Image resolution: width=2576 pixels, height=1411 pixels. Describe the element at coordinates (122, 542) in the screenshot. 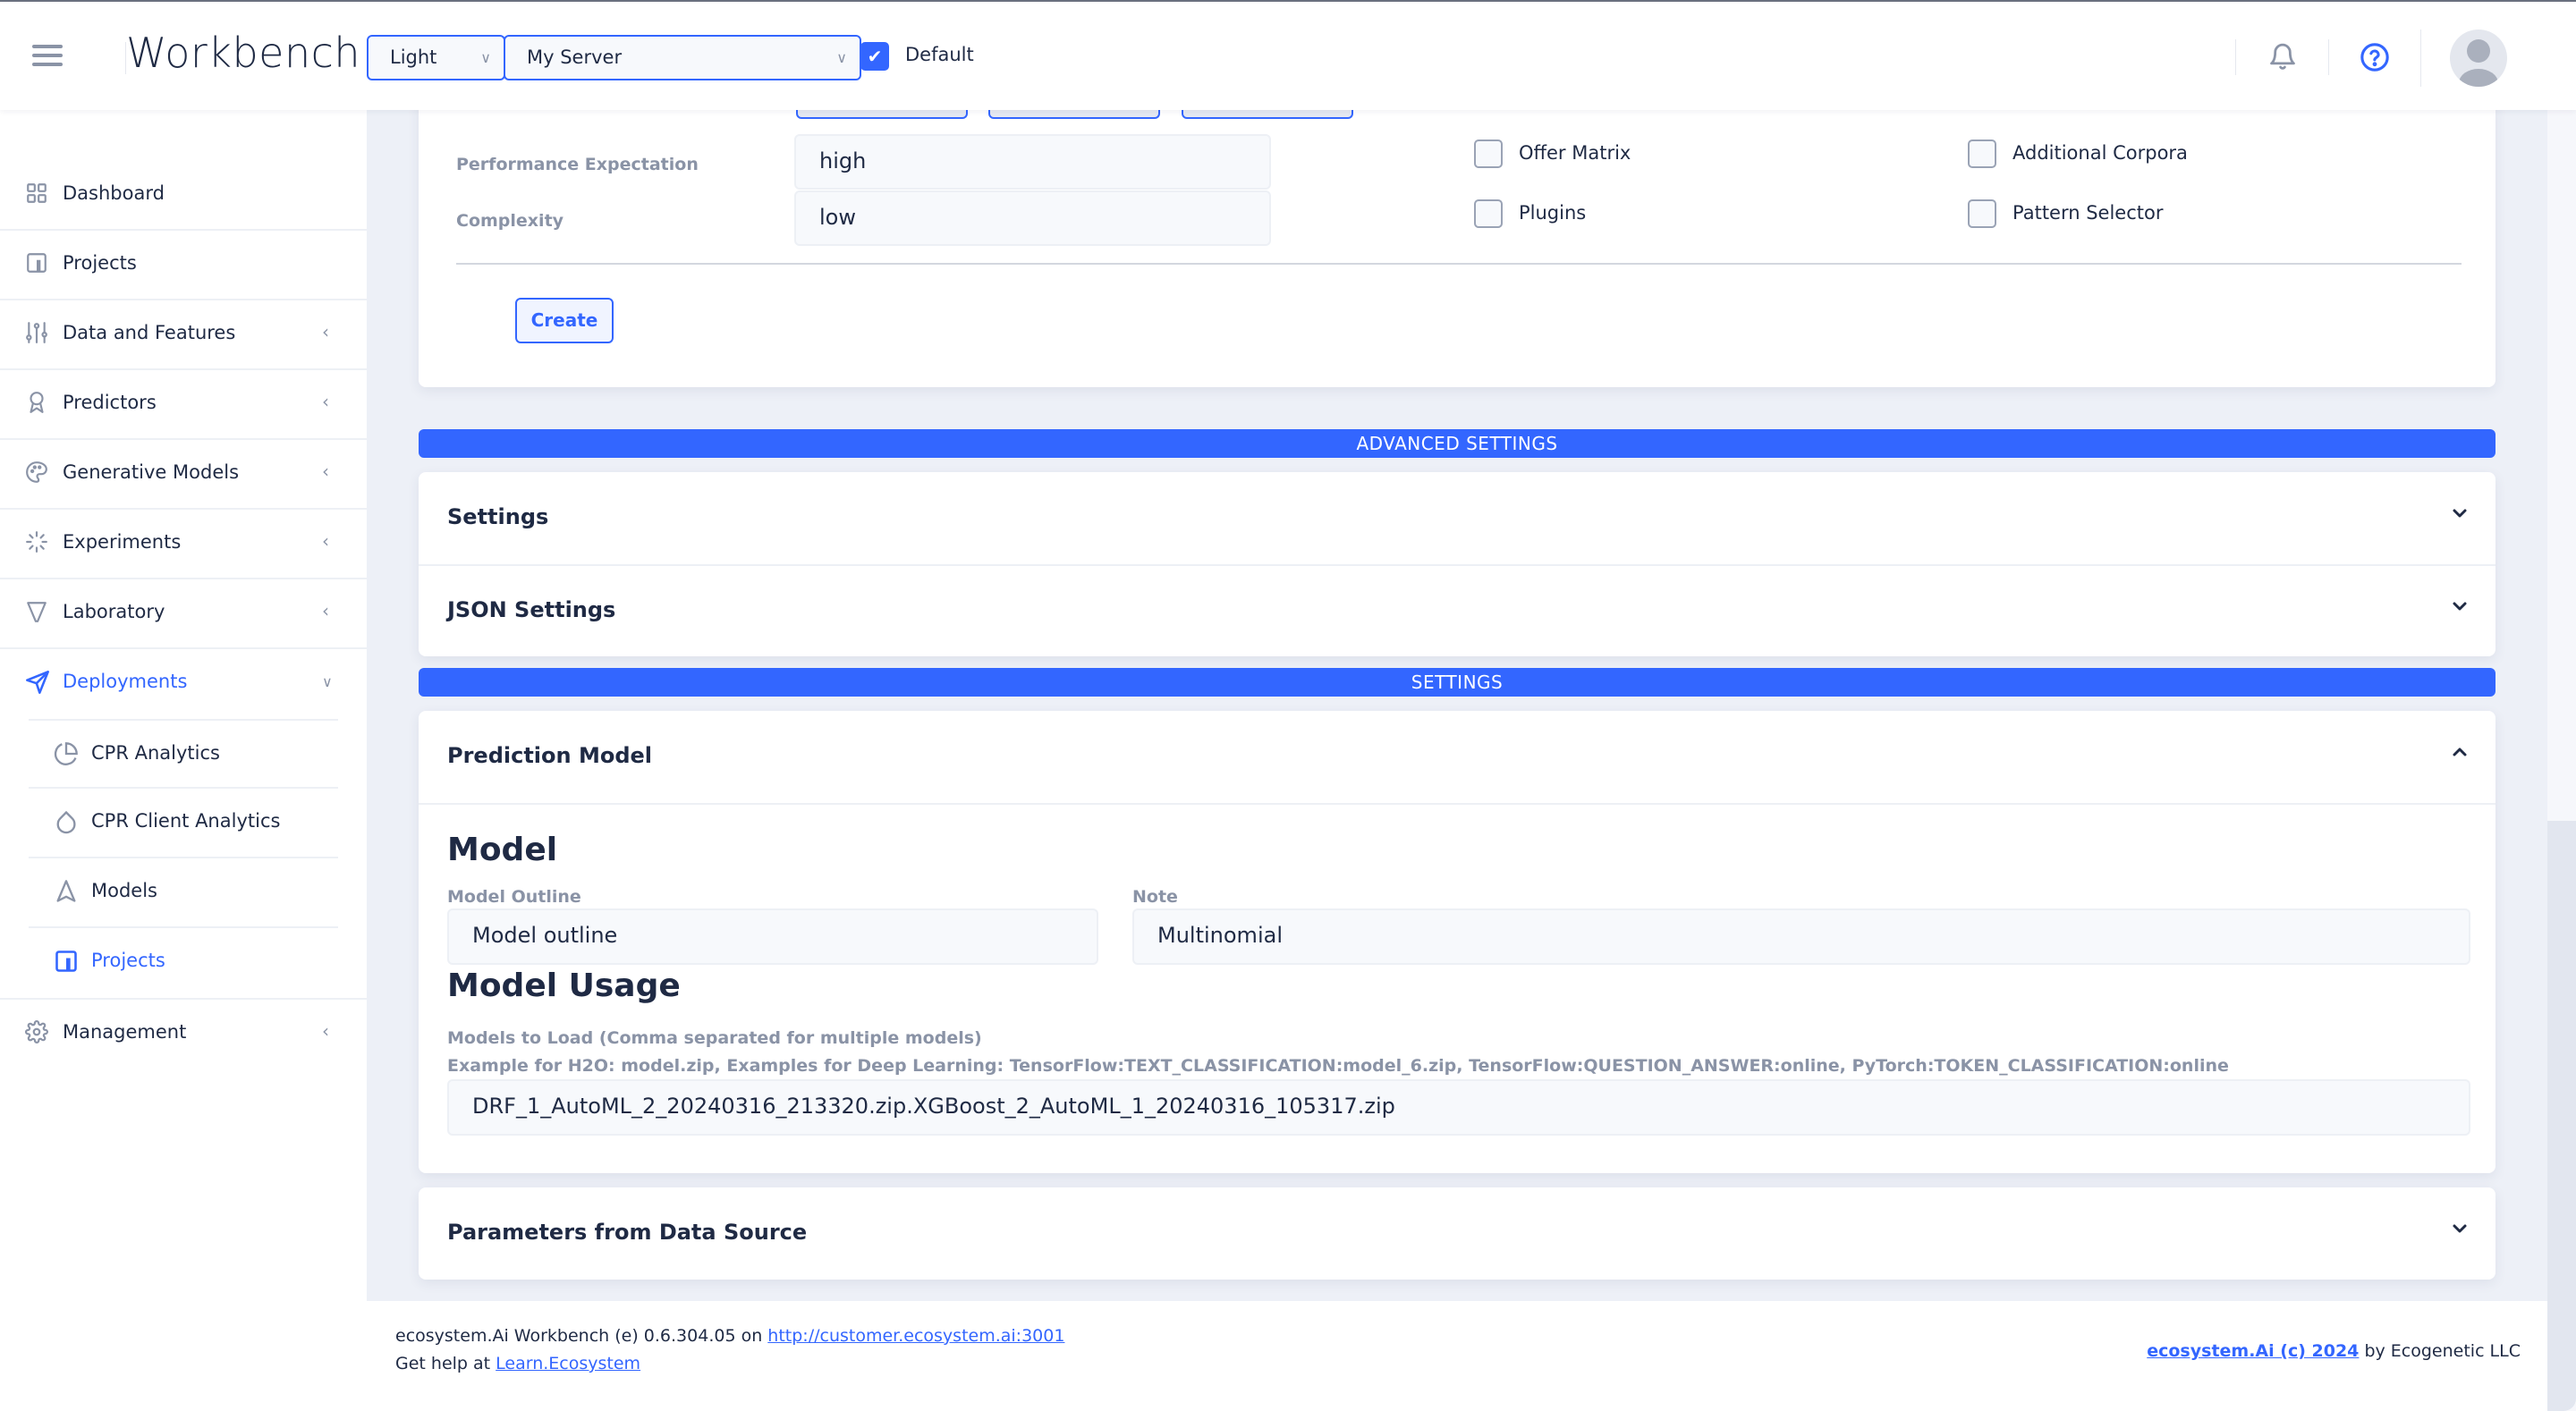

I see `sidebar-item-label: Experiments` at that location.